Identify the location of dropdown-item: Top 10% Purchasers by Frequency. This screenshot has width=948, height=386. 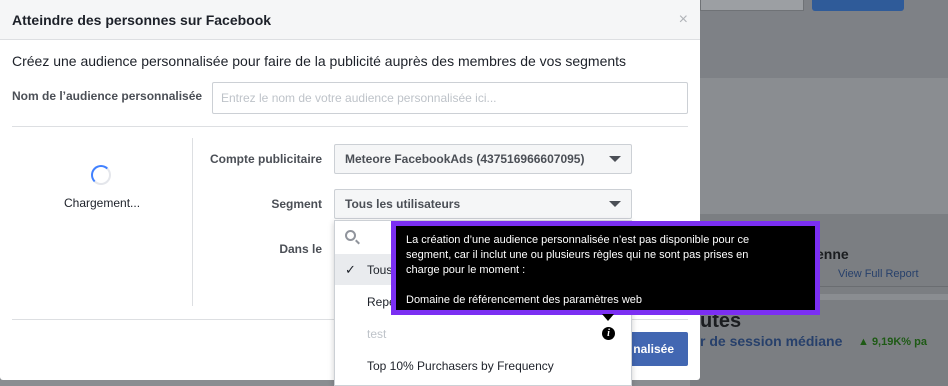
(483, 366).